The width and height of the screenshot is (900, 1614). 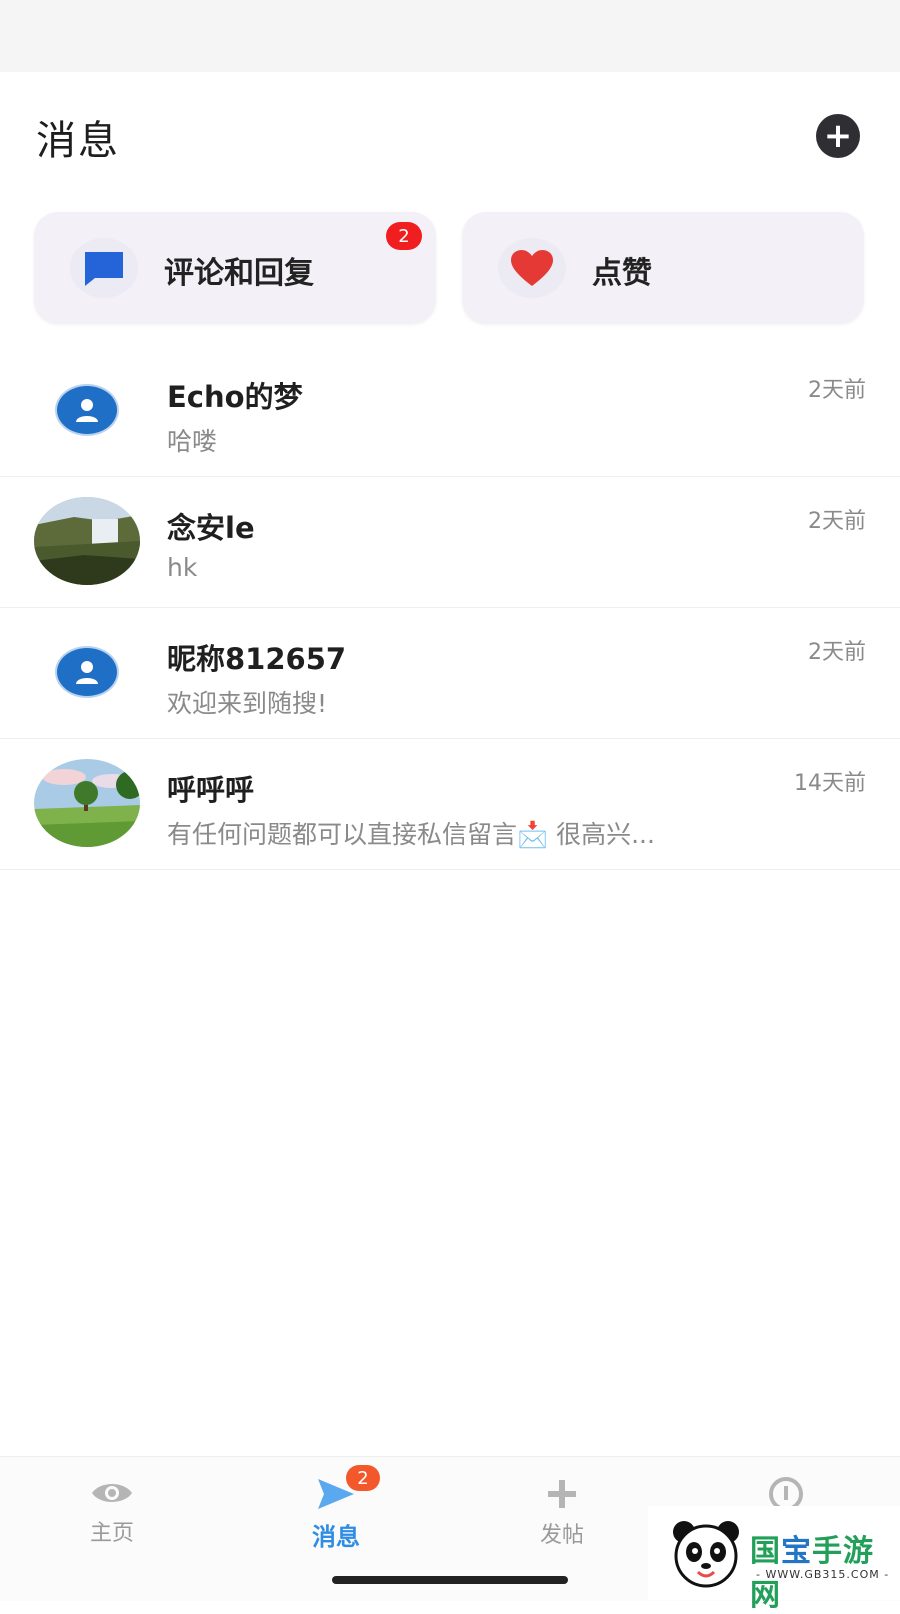 What do you see at coordinates (336, 1537) in the screenshot?
I see `tab-messages-label: 消息` at bounding box center [336, 1537].